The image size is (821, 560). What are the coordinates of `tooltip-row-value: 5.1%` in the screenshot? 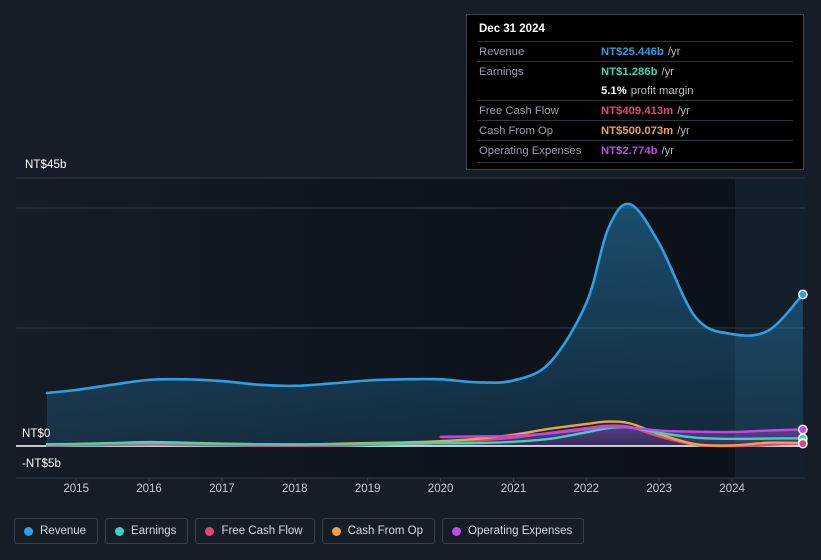 It's located at (614, 91).